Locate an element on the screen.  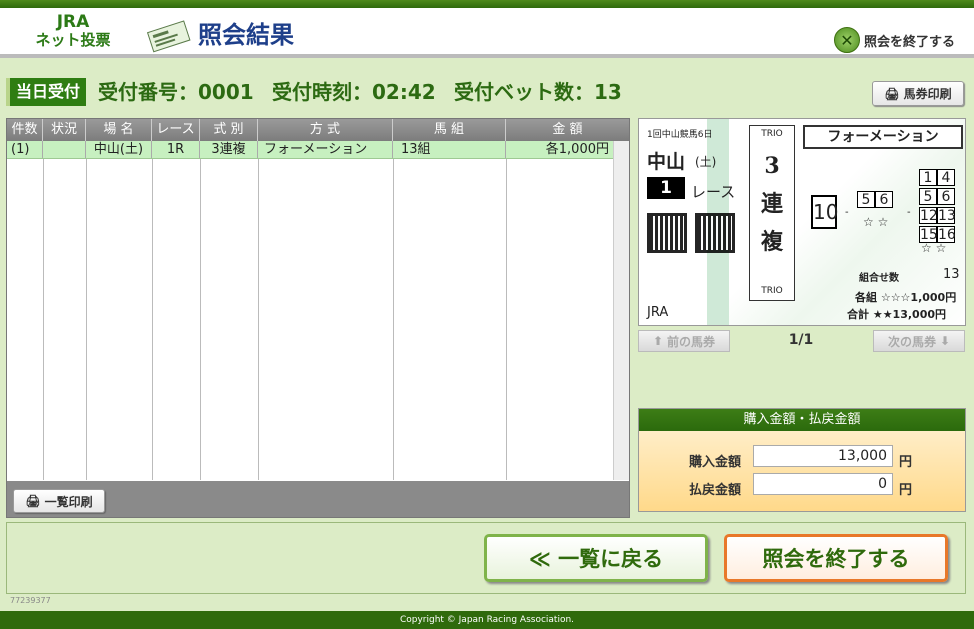
total-amount: 合計 ★★13,000円 is located at coordinates (896, 314).